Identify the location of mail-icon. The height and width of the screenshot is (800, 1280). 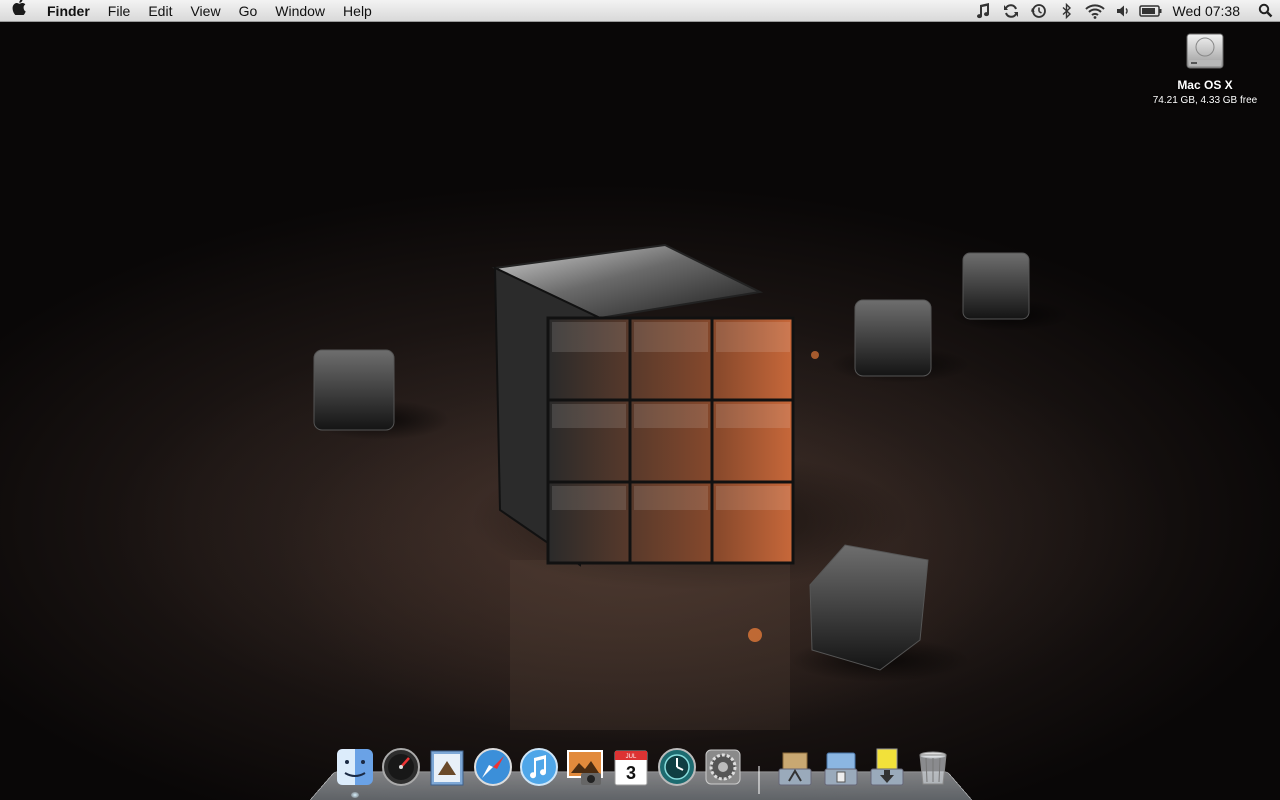
(447, 768).